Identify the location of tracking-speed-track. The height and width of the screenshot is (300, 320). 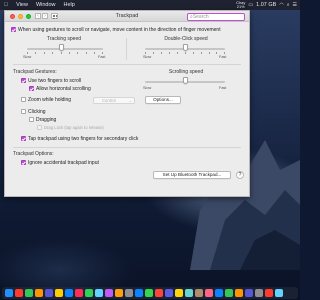
(65, 49).